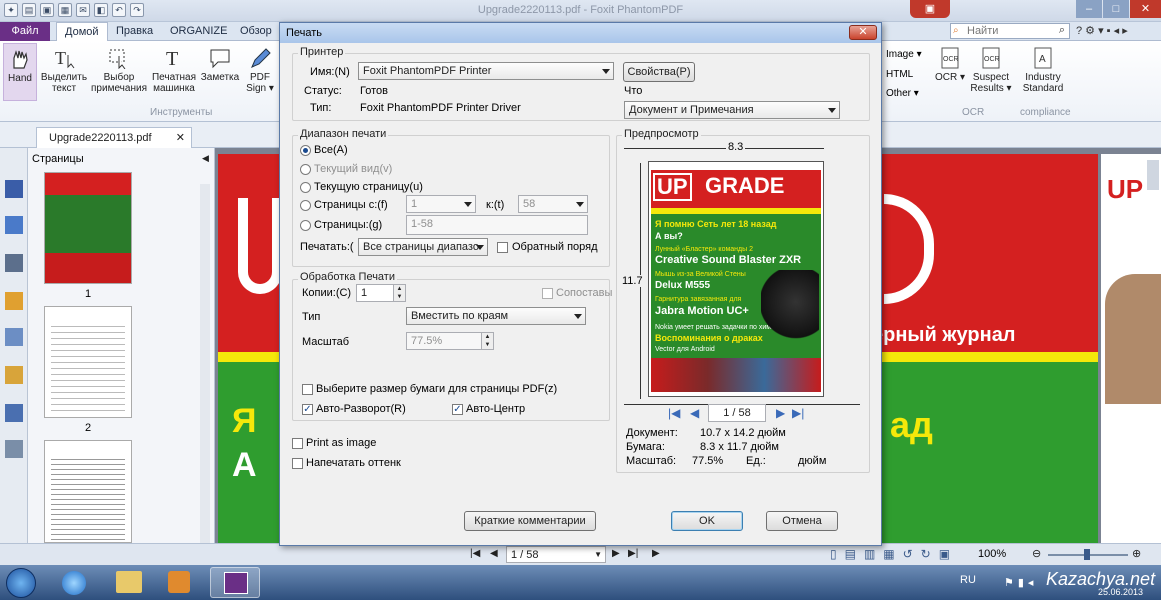  I want to click on print-what-select: Документ и Примечания, so click(732, 110).